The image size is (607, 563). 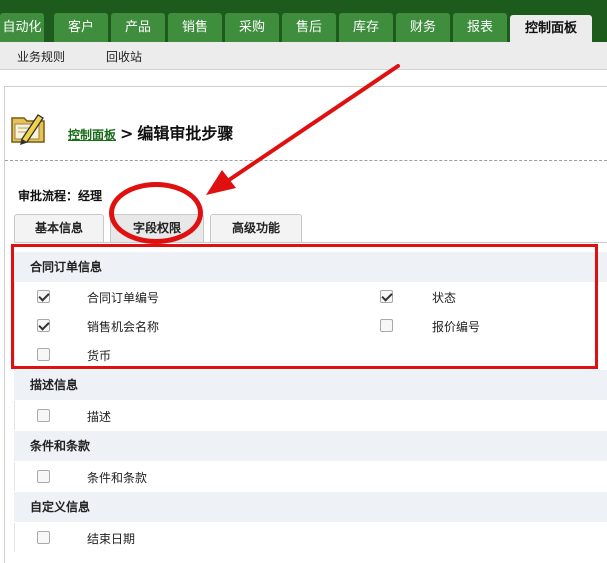 What do you see at coordinates (28, 129) in the screenshot?
I see `pencil-folder-icon` at bounding box center [28, 129].